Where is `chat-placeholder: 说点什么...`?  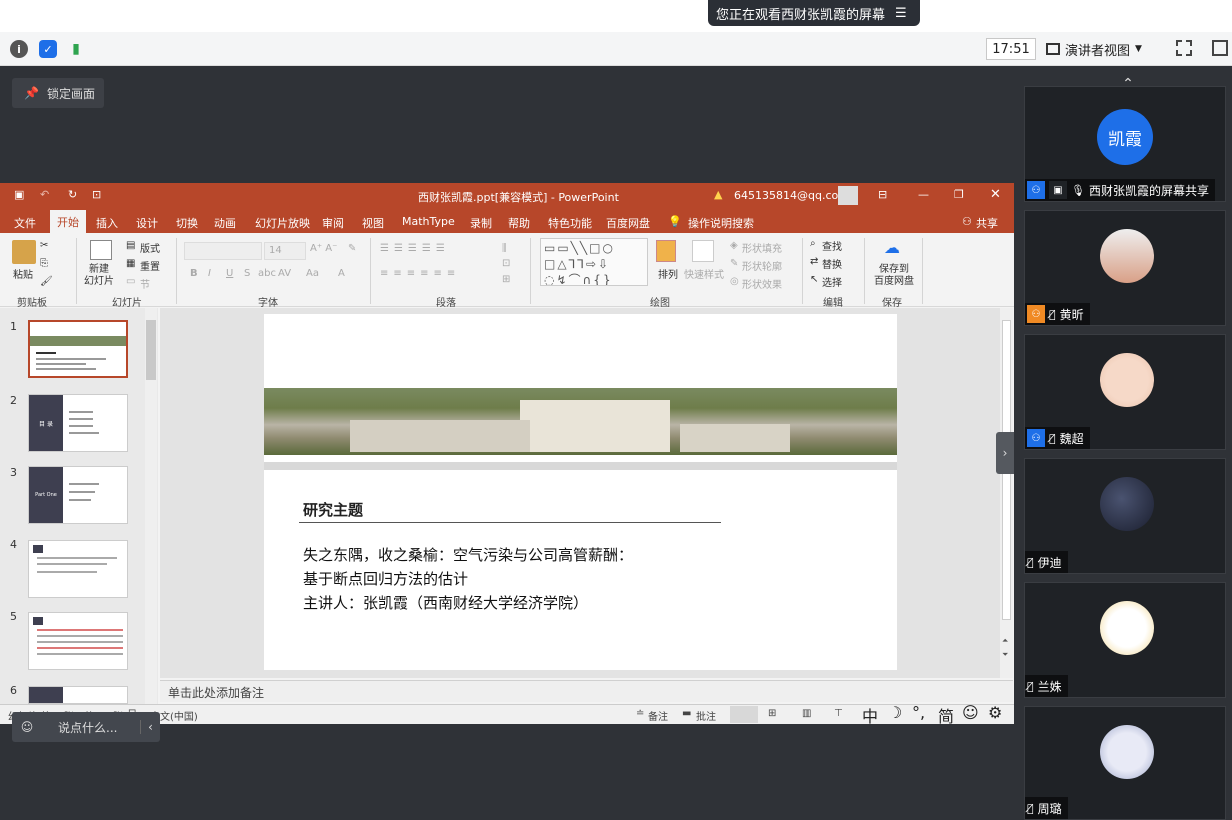
chat-placeholder: 说点什么... is located at coordinates (91, 727).